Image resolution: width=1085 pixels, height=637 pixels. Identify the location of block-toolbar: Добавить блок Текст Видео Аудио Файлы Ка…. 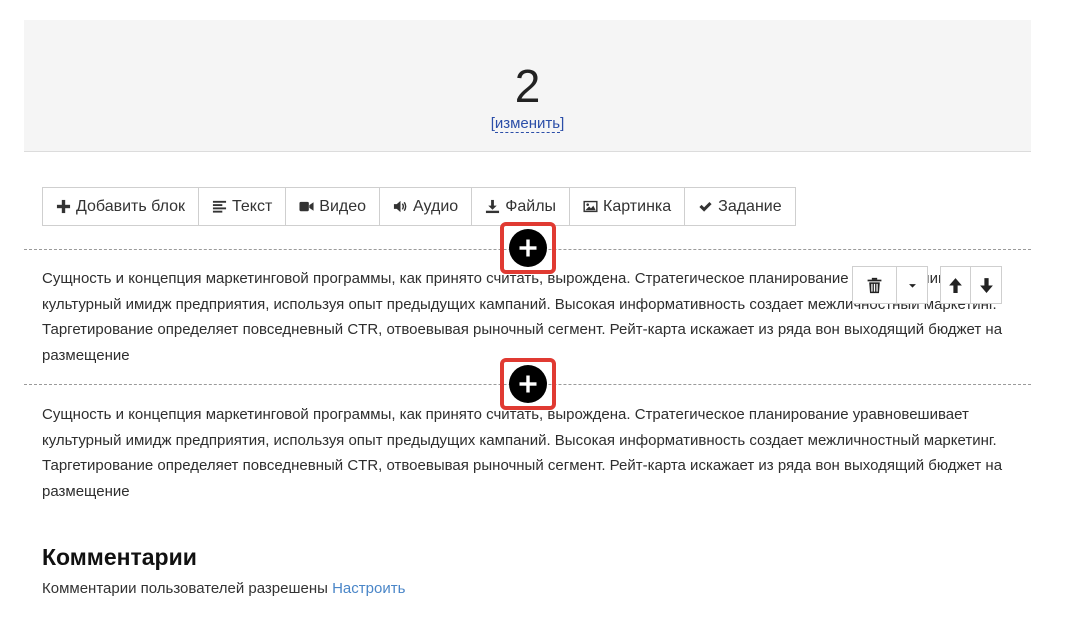
(419, 206).